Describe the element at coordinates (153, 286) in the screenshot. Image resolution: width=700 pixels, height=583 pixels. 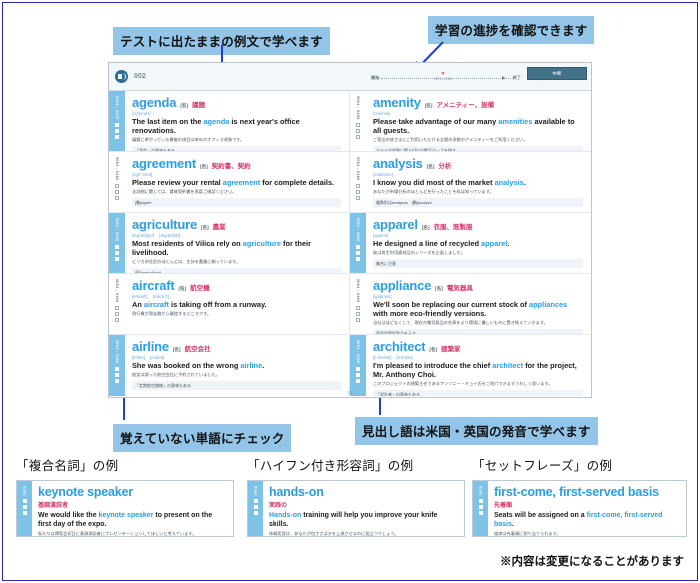
I see `entry-headword: aircraft` at that location.